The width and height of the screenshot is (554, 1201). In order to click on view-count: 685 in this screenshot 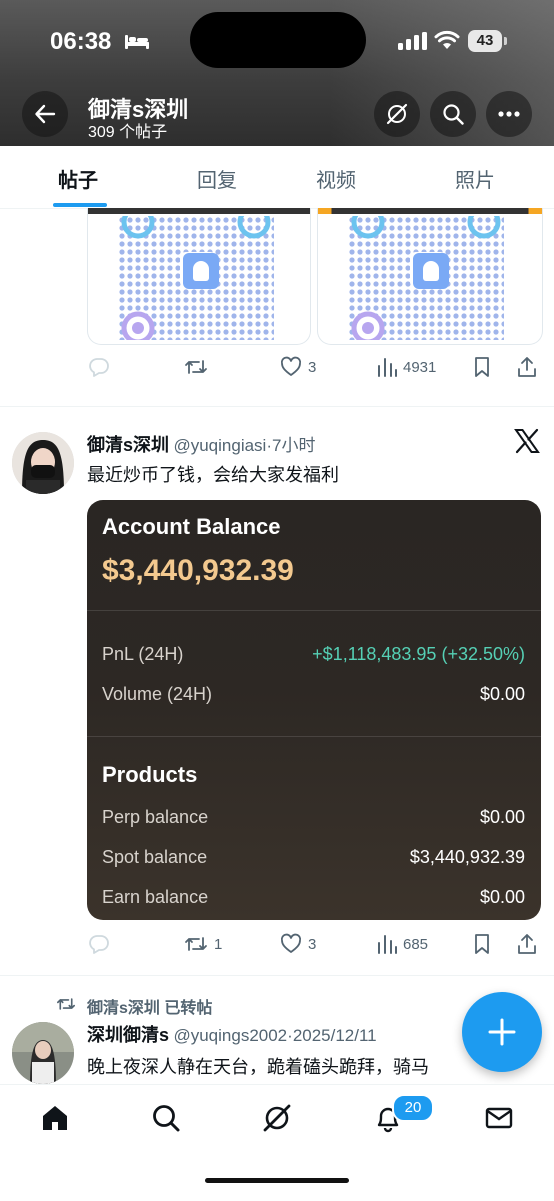, I will do `click(416, 944)`.